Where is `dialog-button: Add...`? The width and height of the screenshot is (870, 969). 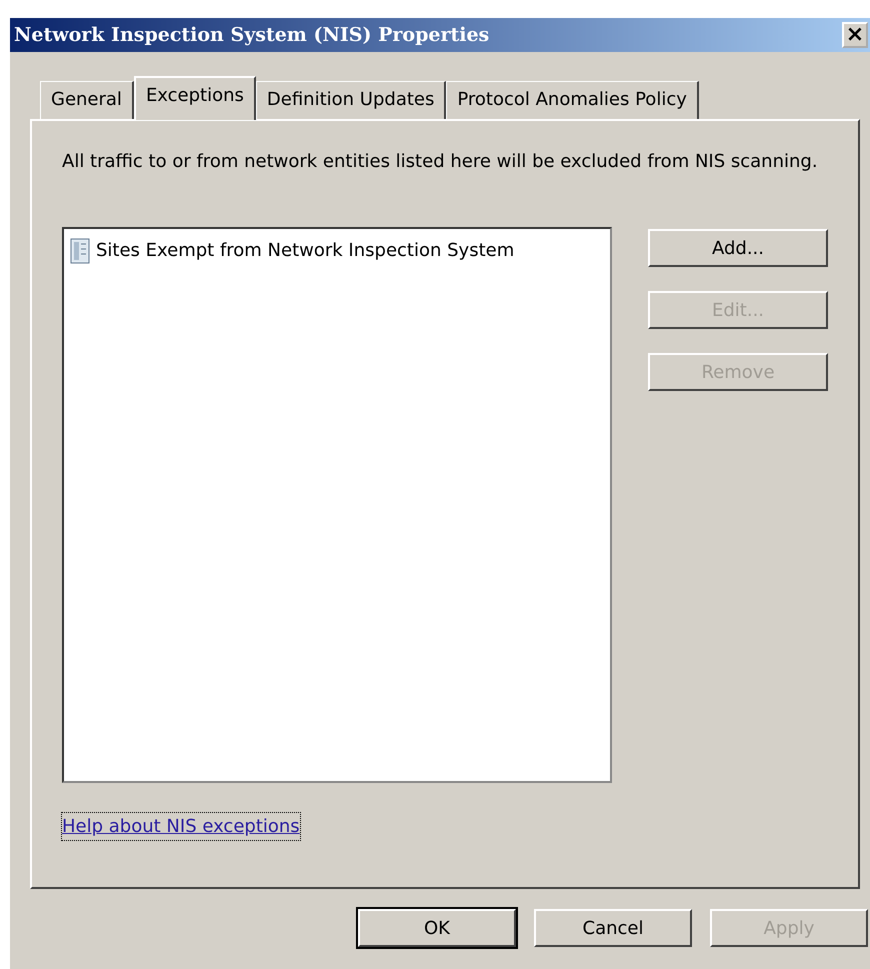
dialog-button: Add... is located at coordinates (738, 248).